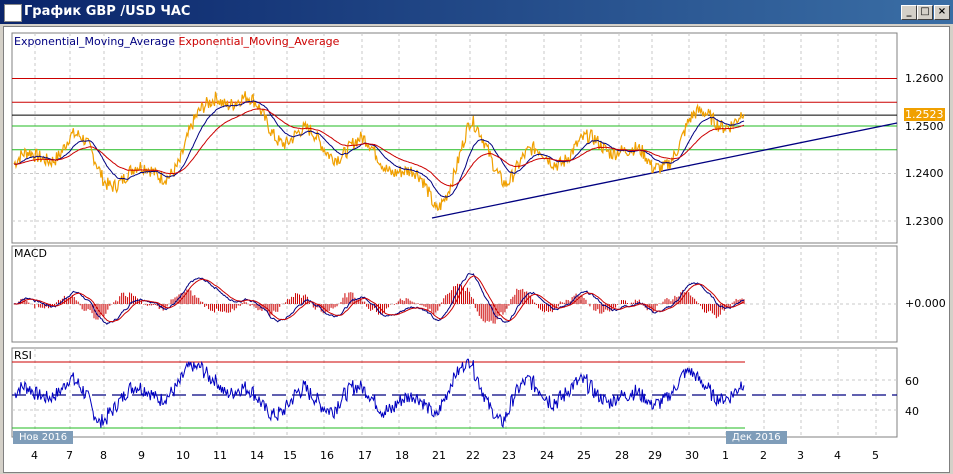 The height and width of the screenshot is (474, 953). I want to click on date-tick-label: 2, so click(763, 455).